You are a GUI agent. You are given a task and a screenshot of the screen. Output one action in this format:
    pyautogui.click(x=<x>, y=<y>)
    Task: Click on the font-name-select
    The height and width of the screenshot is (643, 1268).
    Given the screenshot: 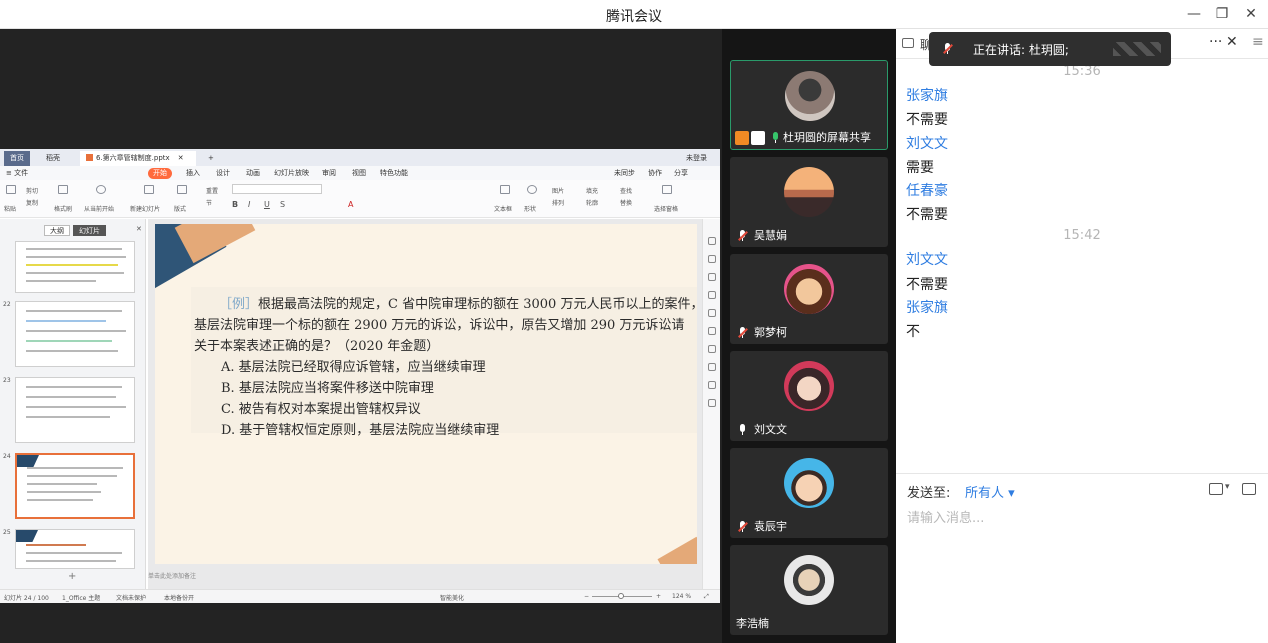 What is the action you would take?
    pyautogui.click(x=277, y=189)
    